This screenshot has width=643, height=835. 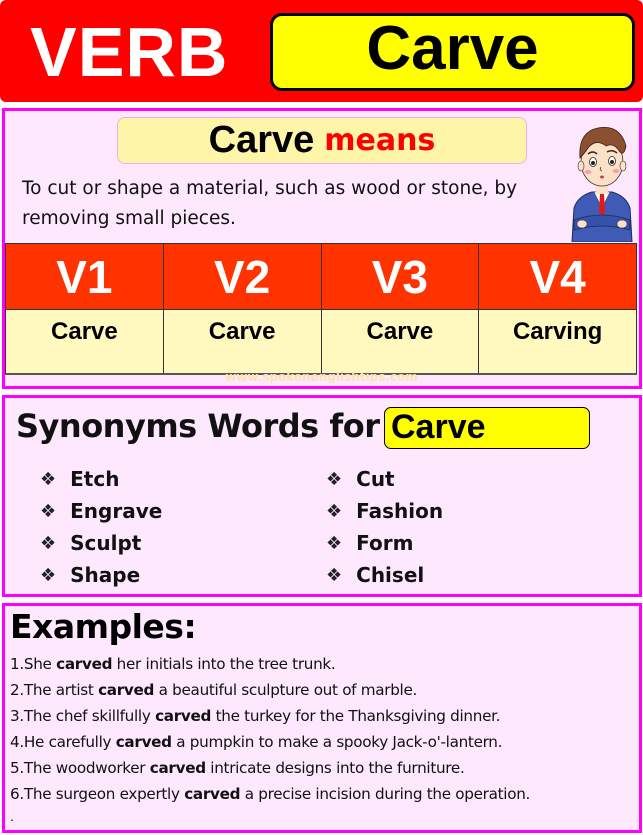 I want to click on synonyms-title: Synonyms Words for, so click(x=198, y=426).